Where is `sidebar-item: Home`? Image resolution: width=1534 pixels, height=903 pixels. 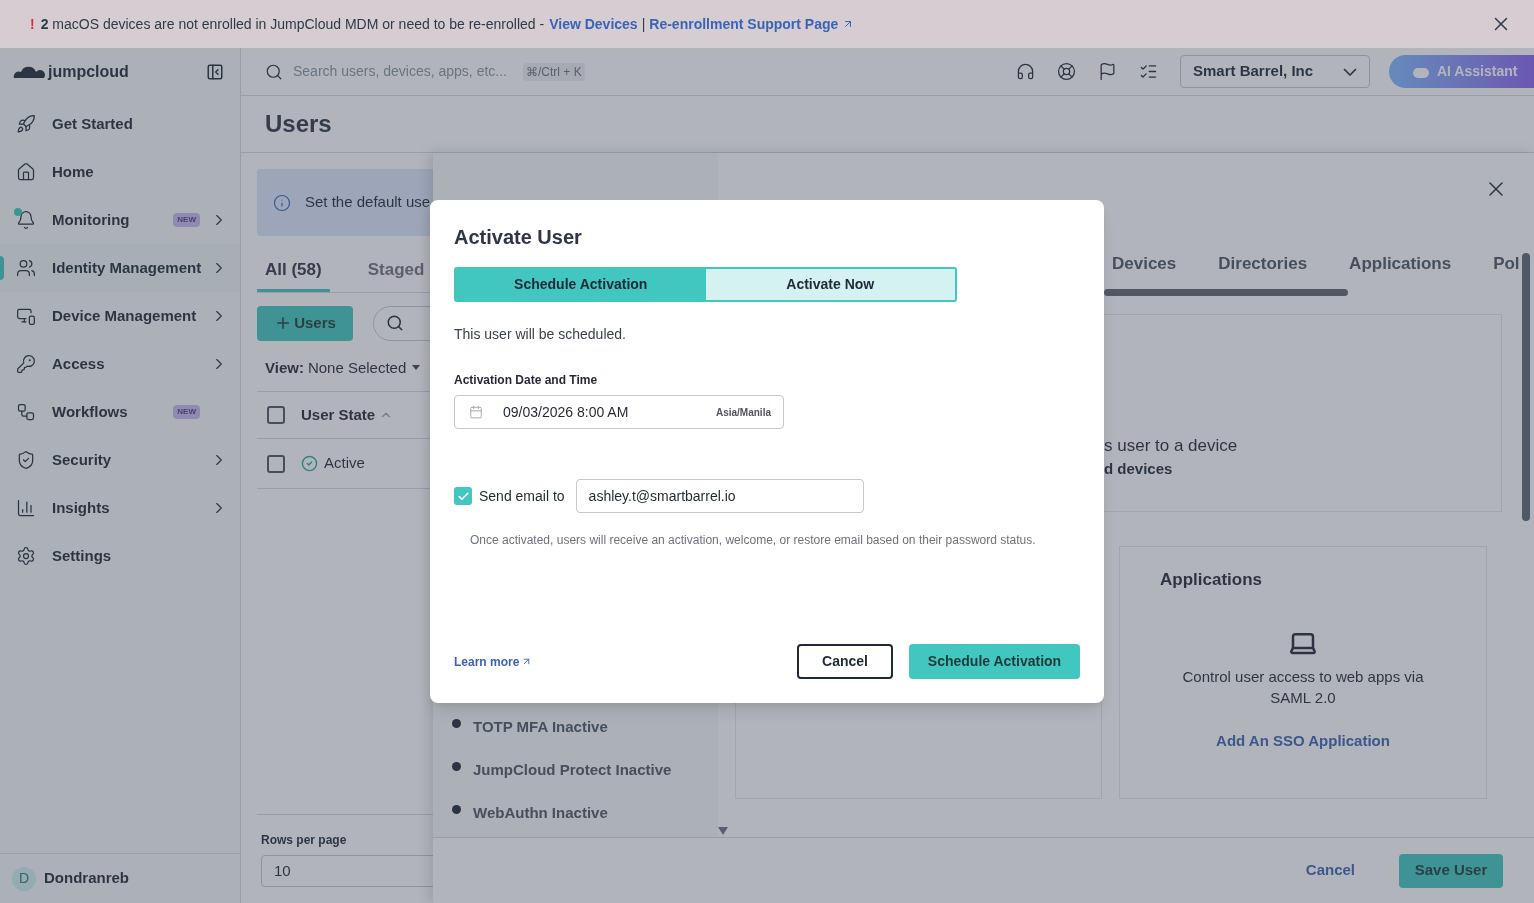
sidebar-item: Home is located at coordinates (120, 172).